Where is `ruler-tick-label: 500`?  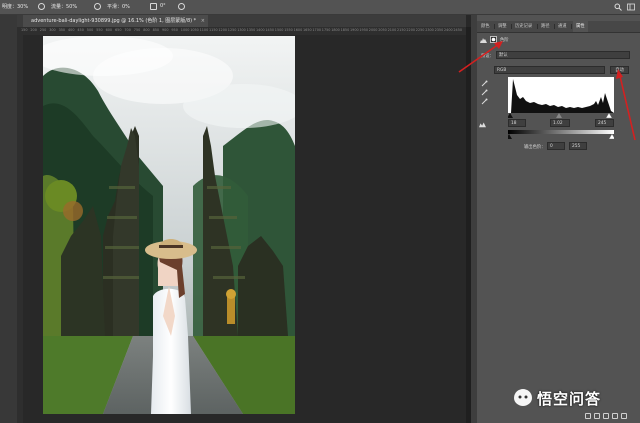
ruler-tick-label: 500 is located at coordinates (90, 30).